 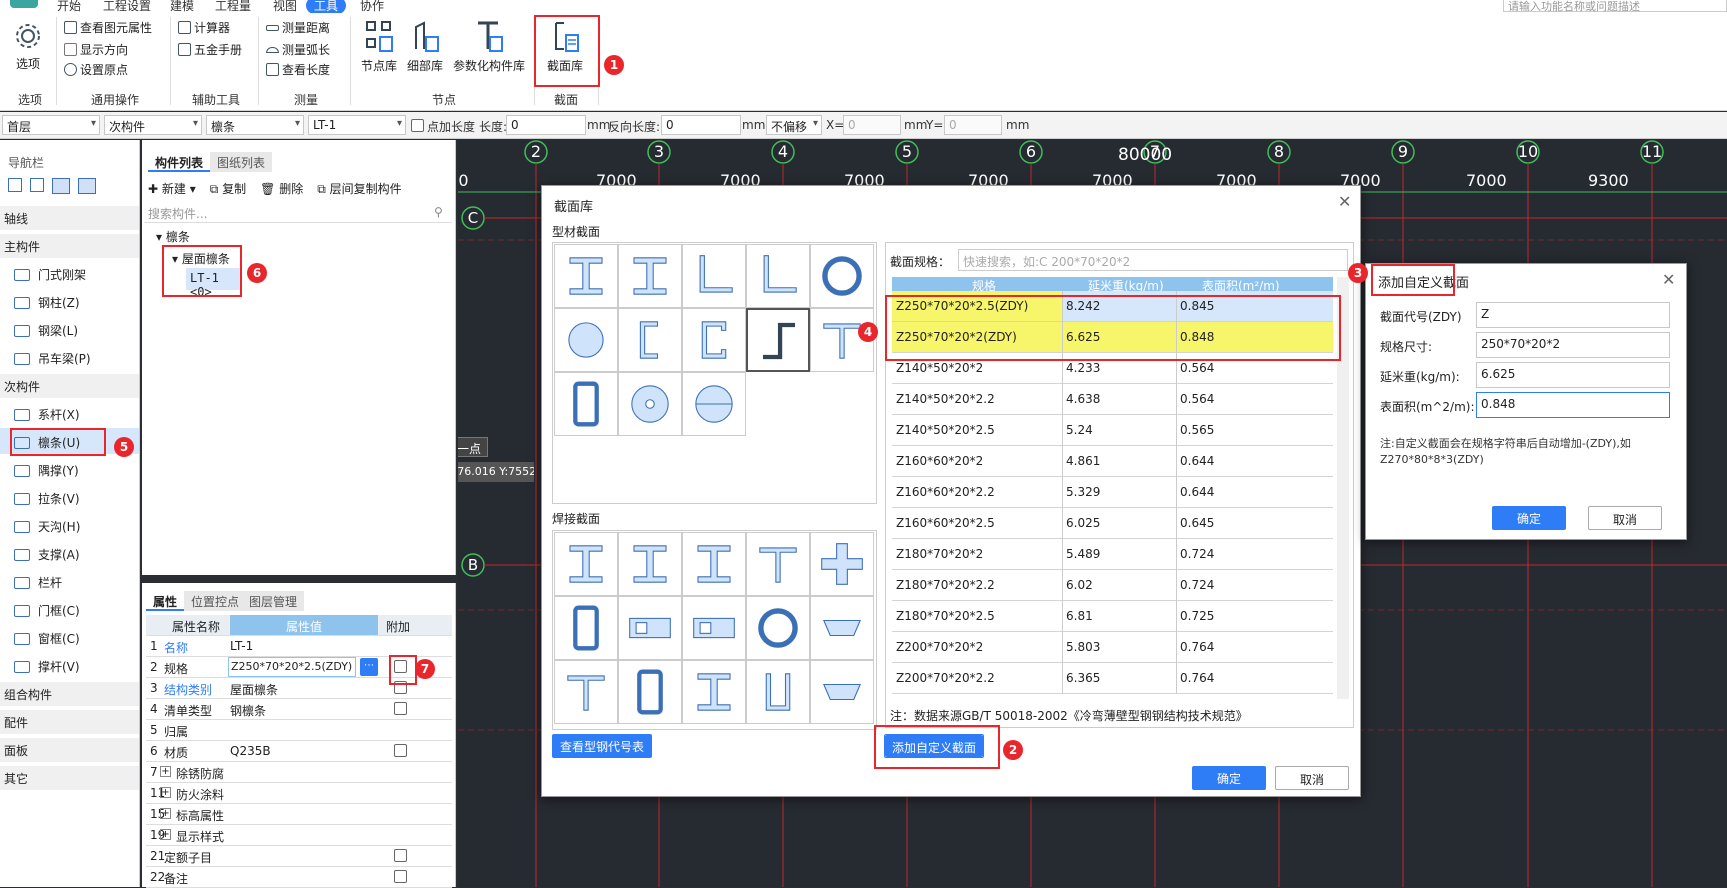 I want to click on nav-section-other: 其它, so click(x=69, y=778).